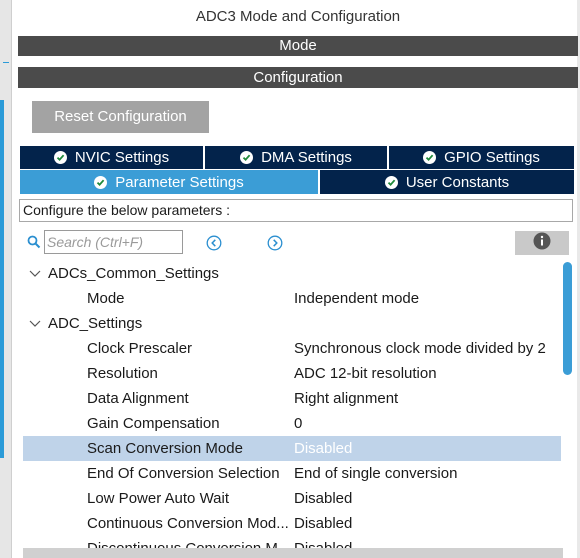 This screenshot has width=580, height=558. Describe the element at coordinates (298, 423) in the screenshot. I see `param-value: 0` at that location.